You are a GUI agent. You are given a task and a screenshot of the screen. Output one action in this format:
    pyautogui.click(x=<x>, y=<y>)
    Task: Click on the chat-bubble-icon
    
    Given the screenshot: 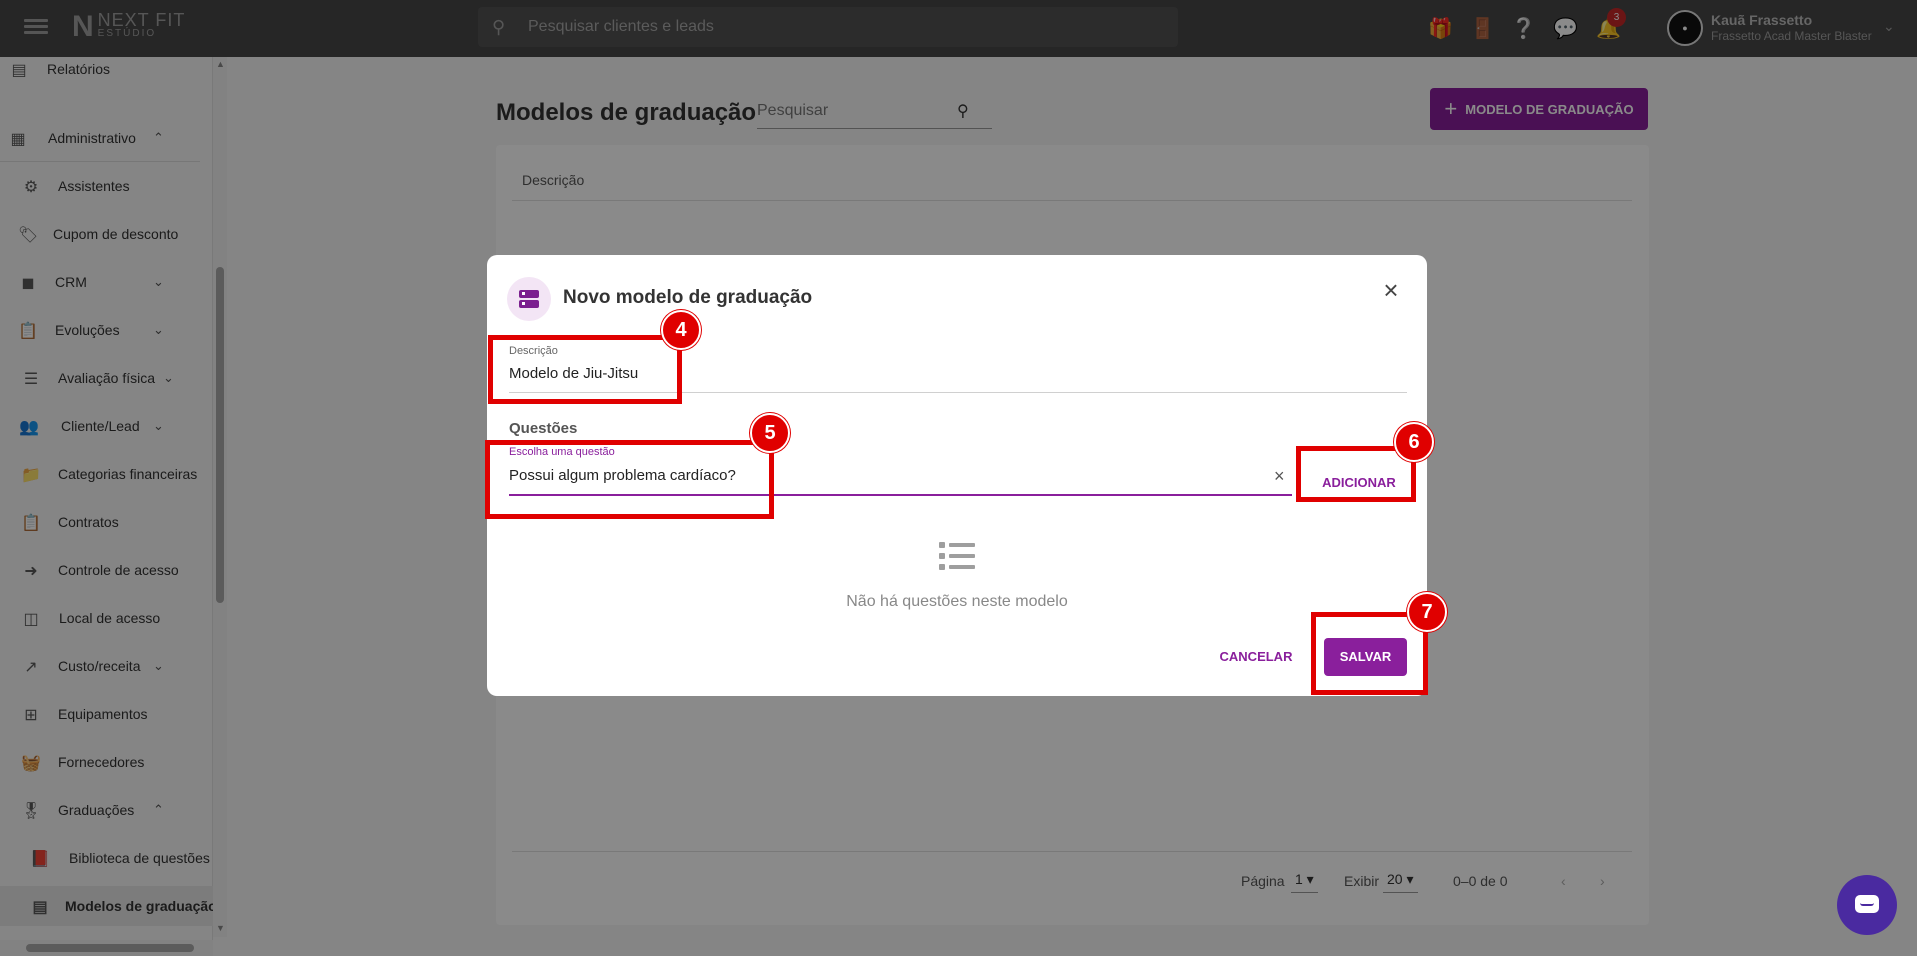 What is the action you would take?
    pyautogui.click(x=1867, y=904)
    